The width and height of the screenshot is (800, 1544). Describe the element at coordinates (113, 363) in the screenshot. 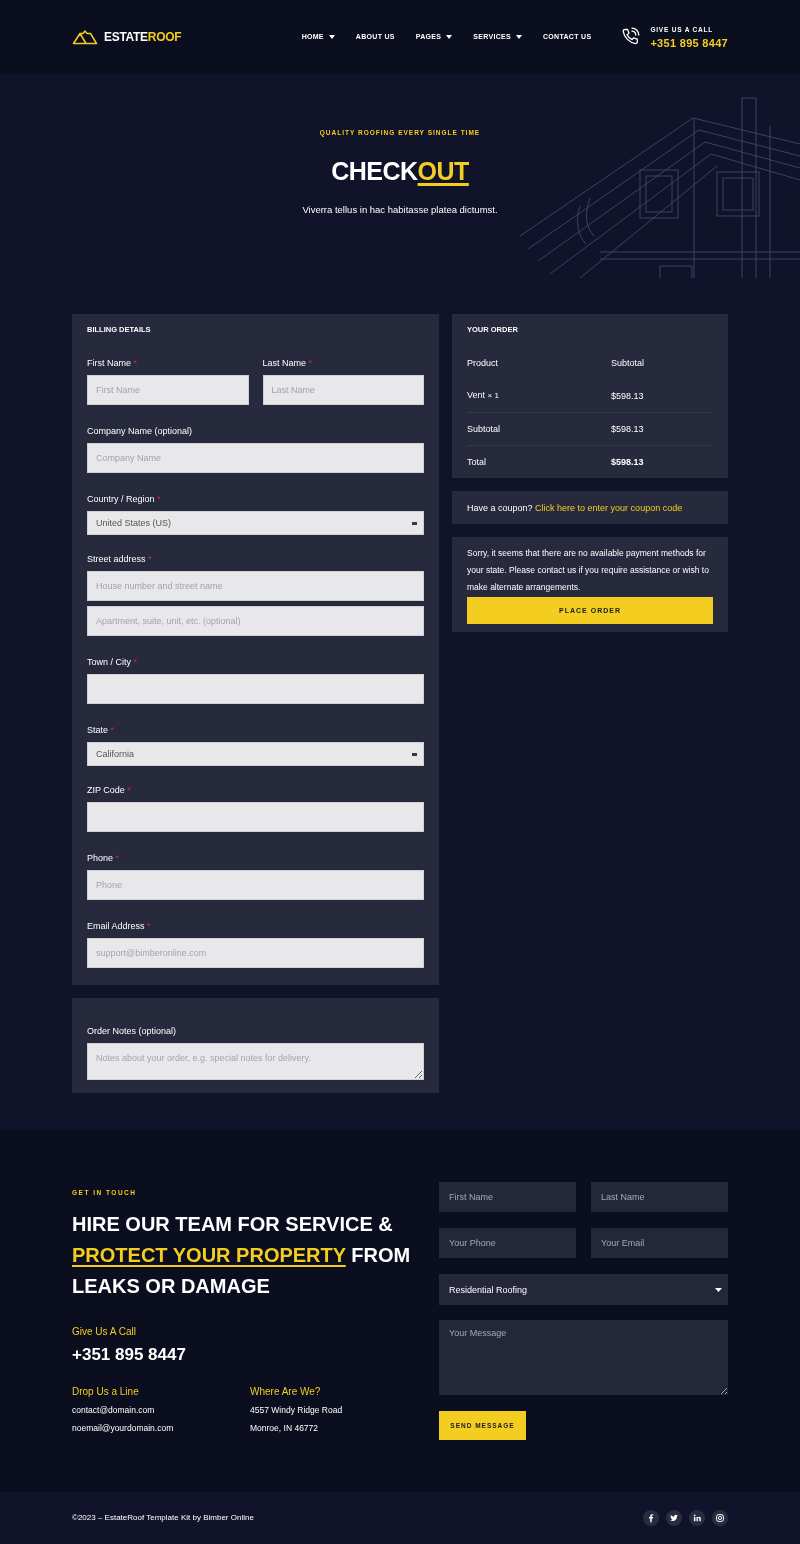

I see `field-label: First Name *` at that location.